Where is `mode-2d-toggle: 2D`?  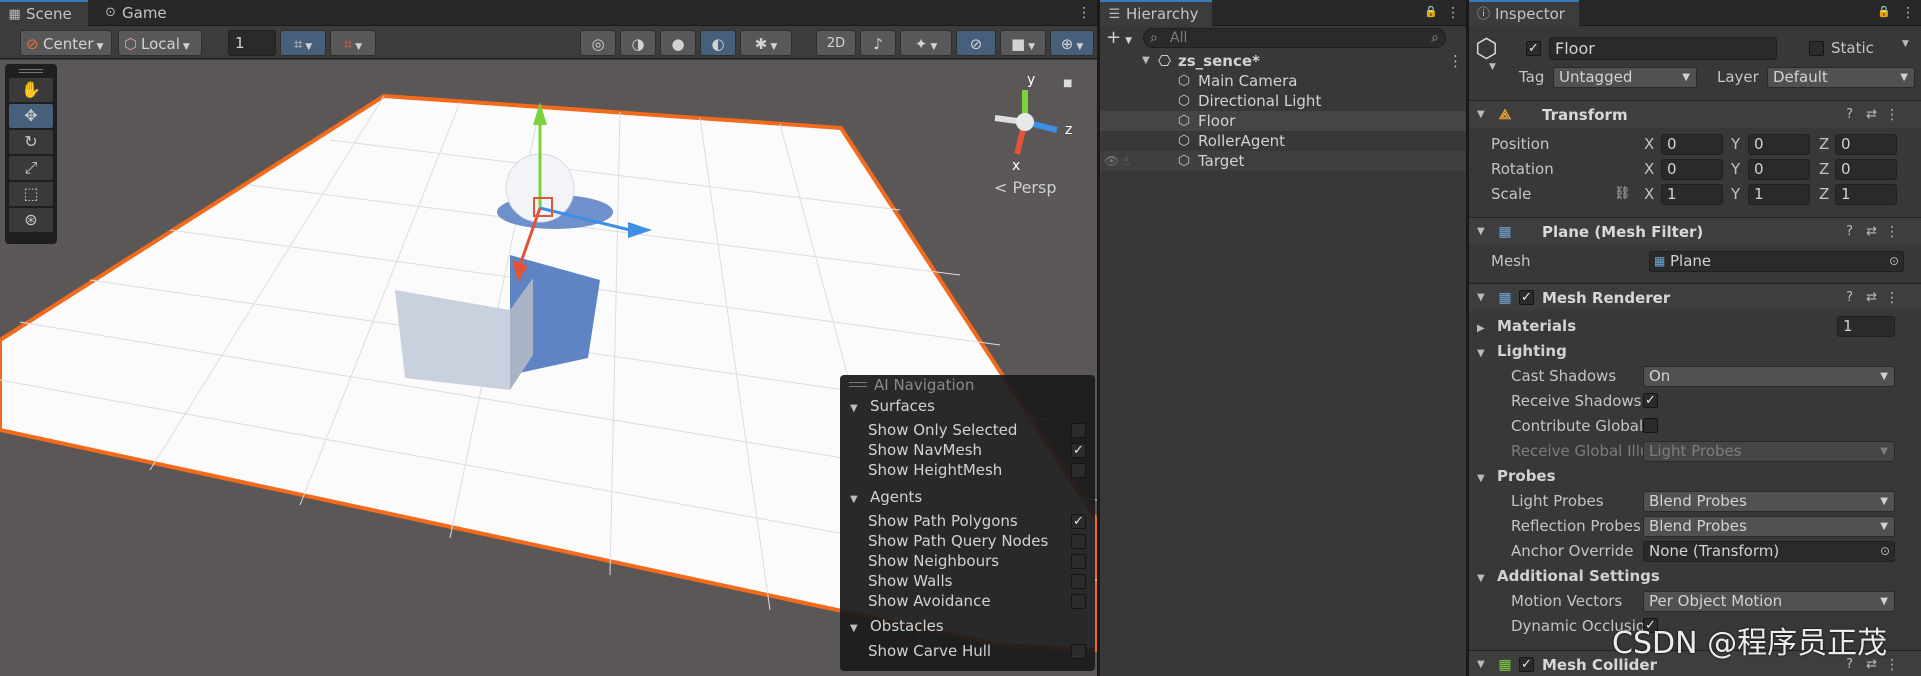
mode-2d-toggle: 2D is located at coordinates (836, 43).